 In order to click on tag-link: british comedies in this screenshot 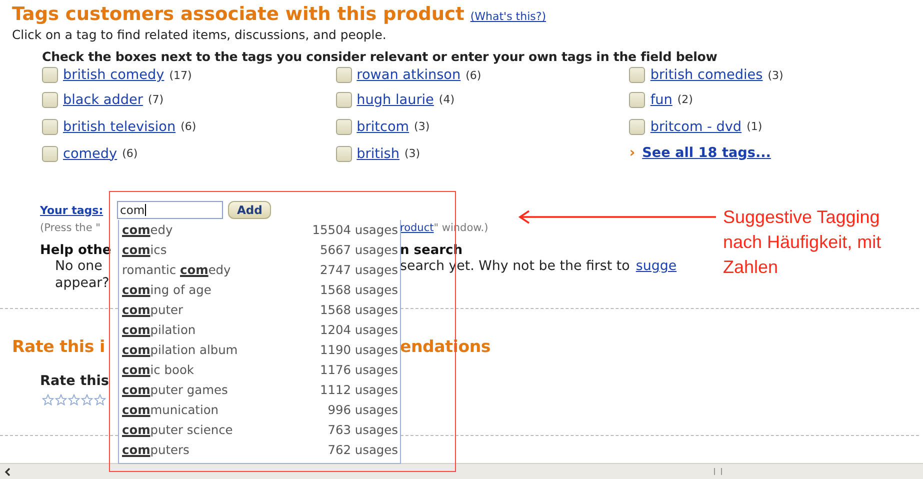, I will do `click(706, 75)`.